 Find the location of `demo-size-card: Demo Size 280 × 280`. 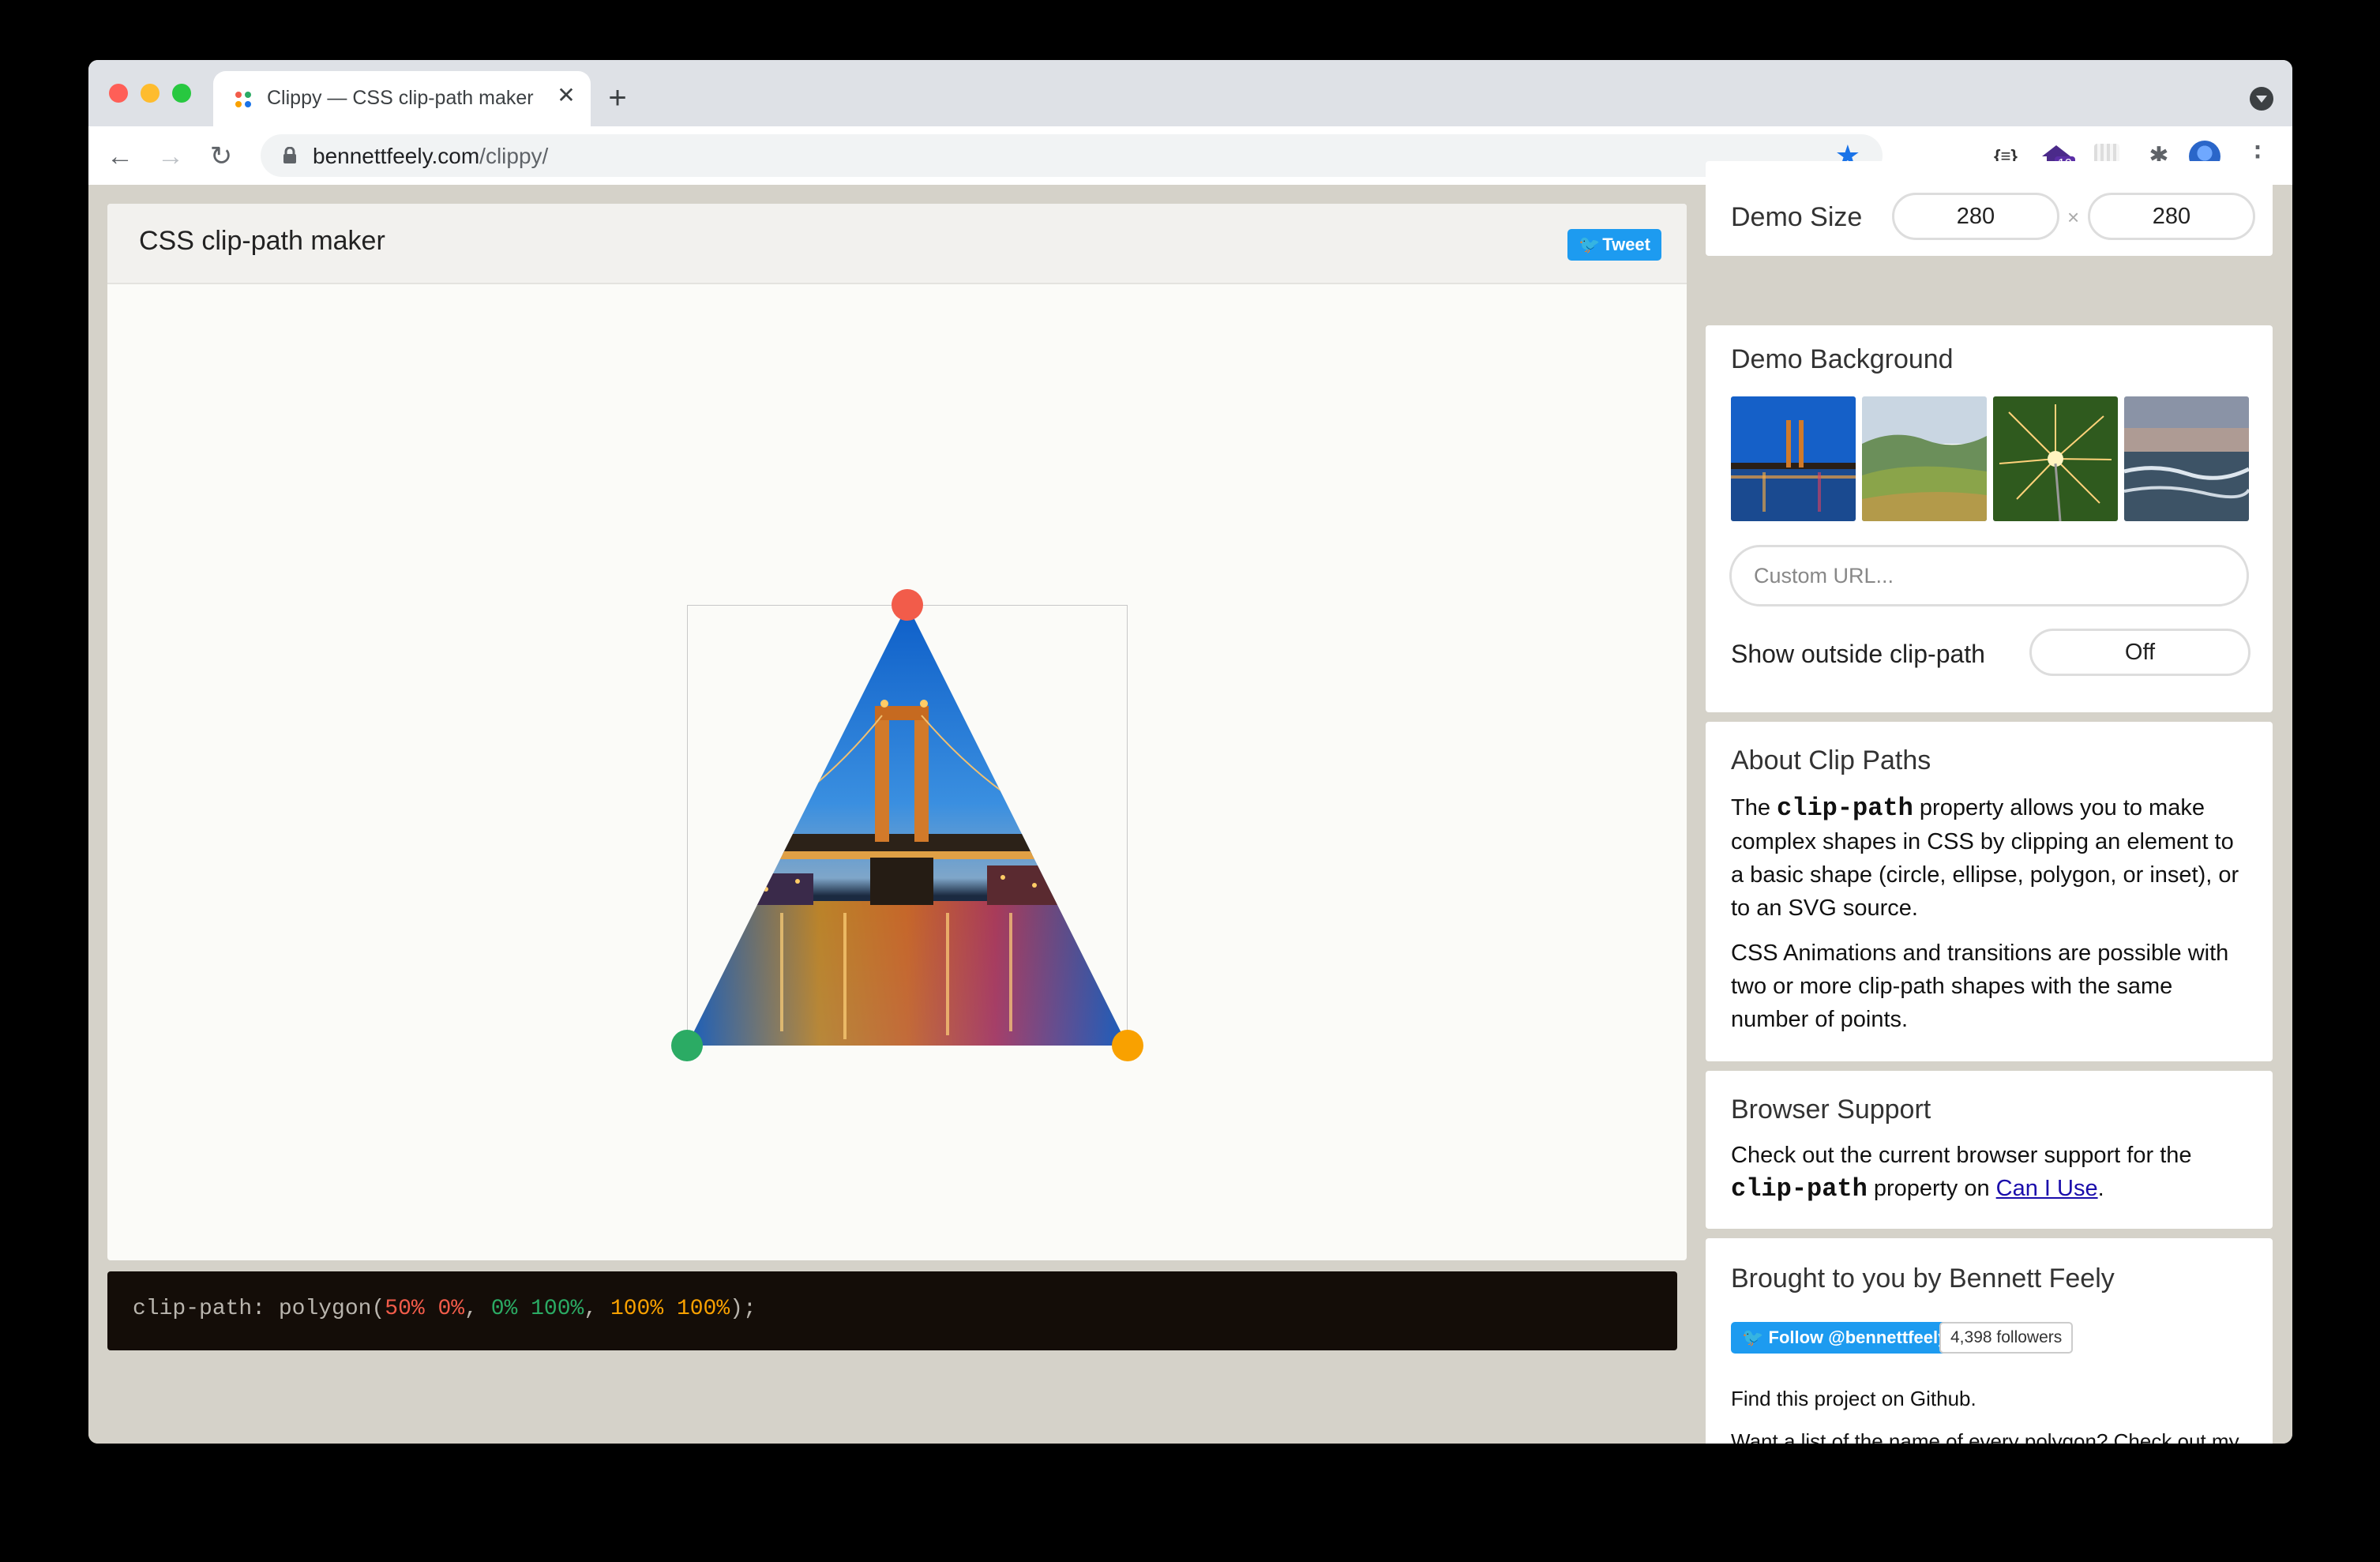

demo-size-card: Demo Size 280 × 280 is located at coordinates (1989, 208).